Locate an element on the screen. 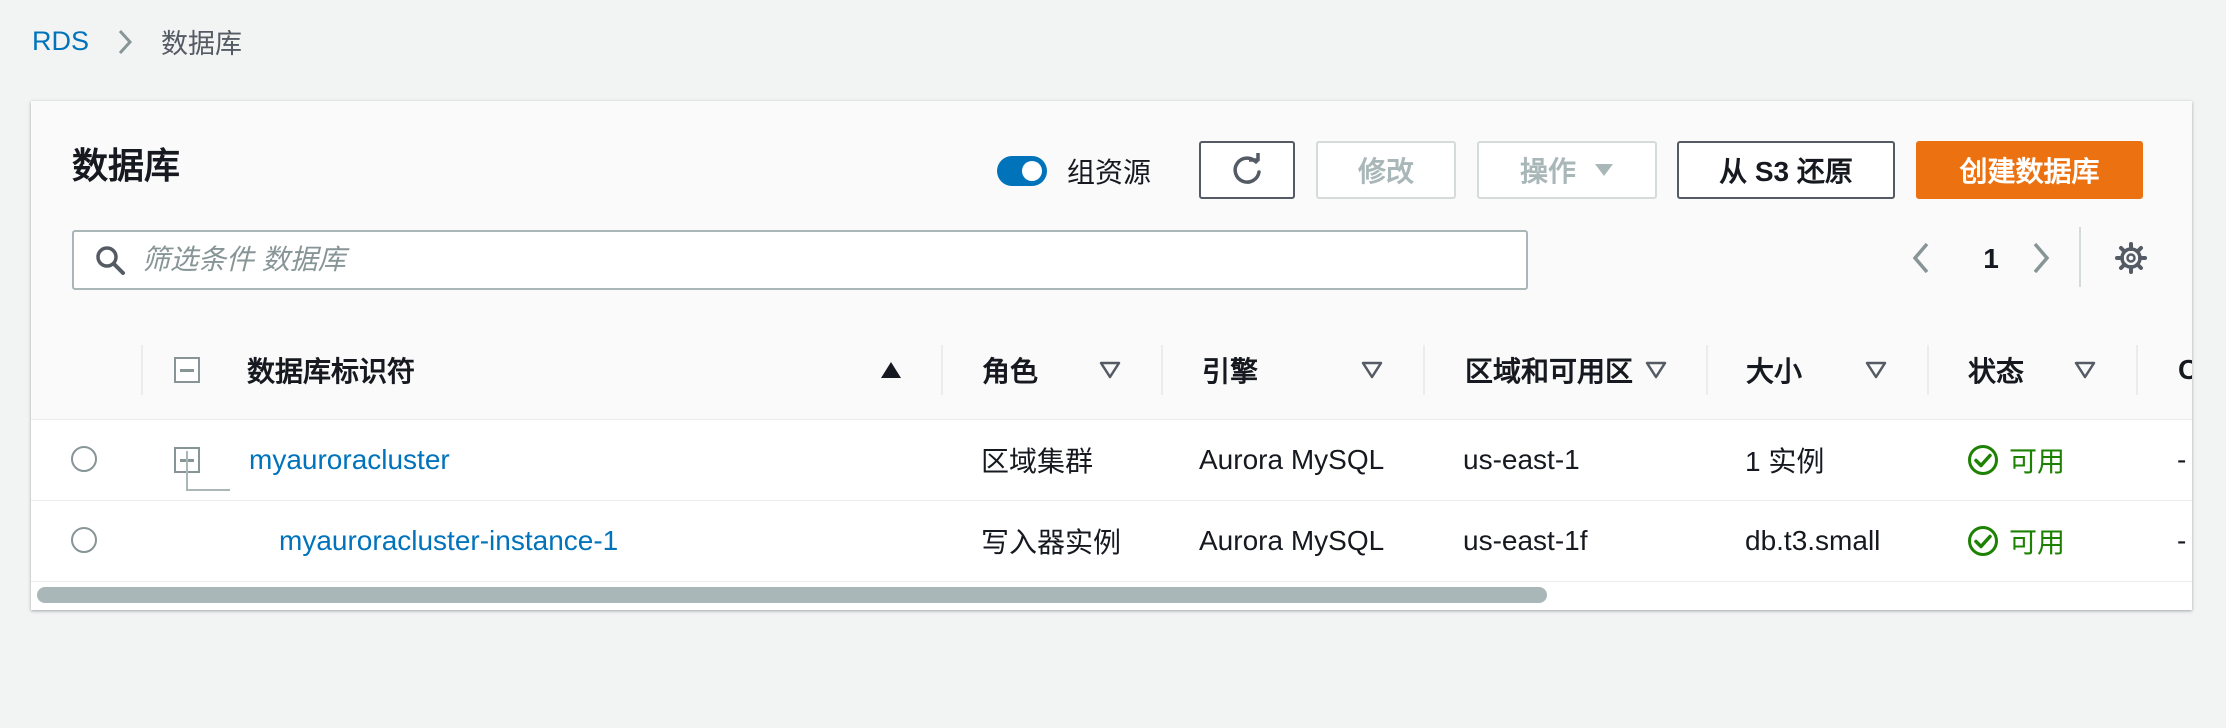 This screenshot has height=728, width=2226. panel-title: 数据库 is located at coordinates (126, 165).